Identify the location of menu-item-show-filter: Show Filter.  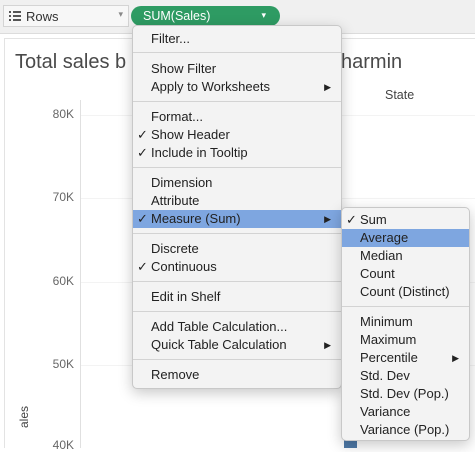
(237, 69).